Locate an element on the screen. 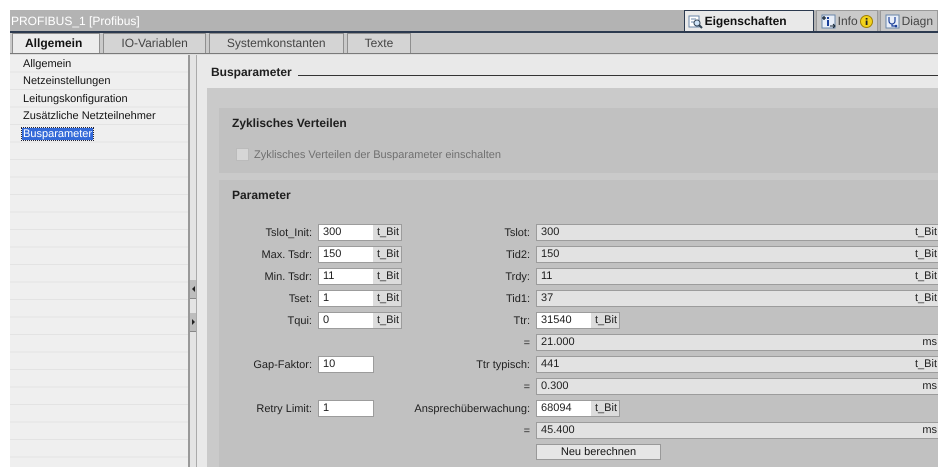  recalculate-button: Neu berechnen is located at coordinates (598, 452).